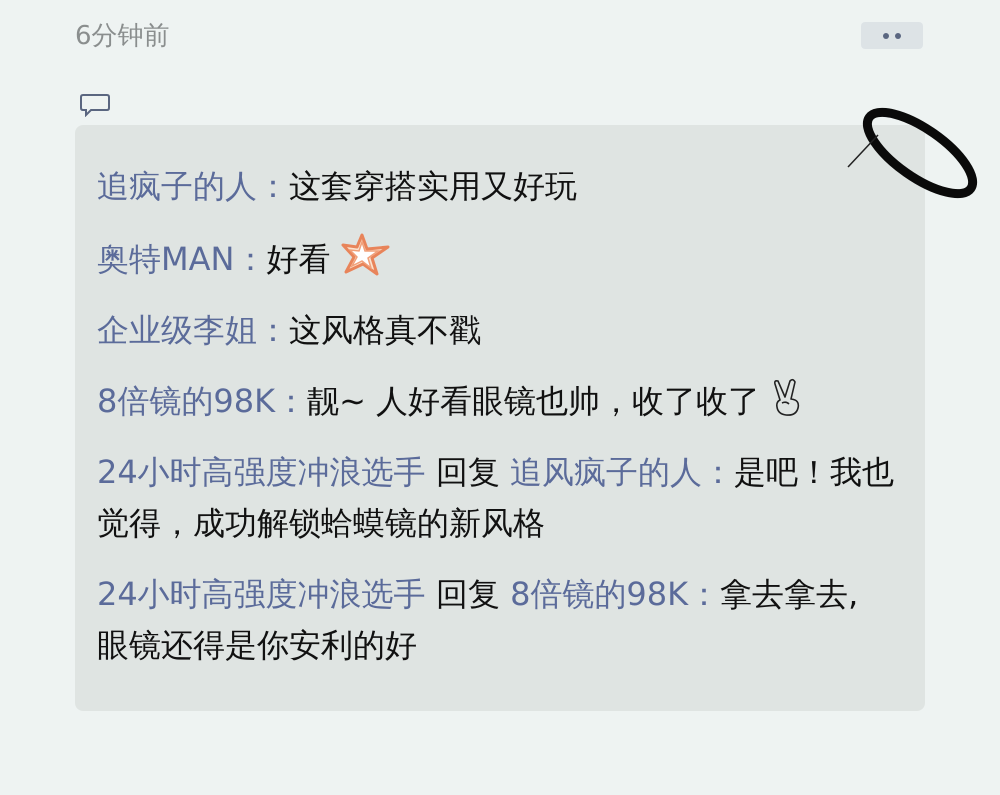  What do you see at coordinates (193, 186) in the screenshot?
I see `author-link: 追疯子的人：` at bounding box center [193, 186].